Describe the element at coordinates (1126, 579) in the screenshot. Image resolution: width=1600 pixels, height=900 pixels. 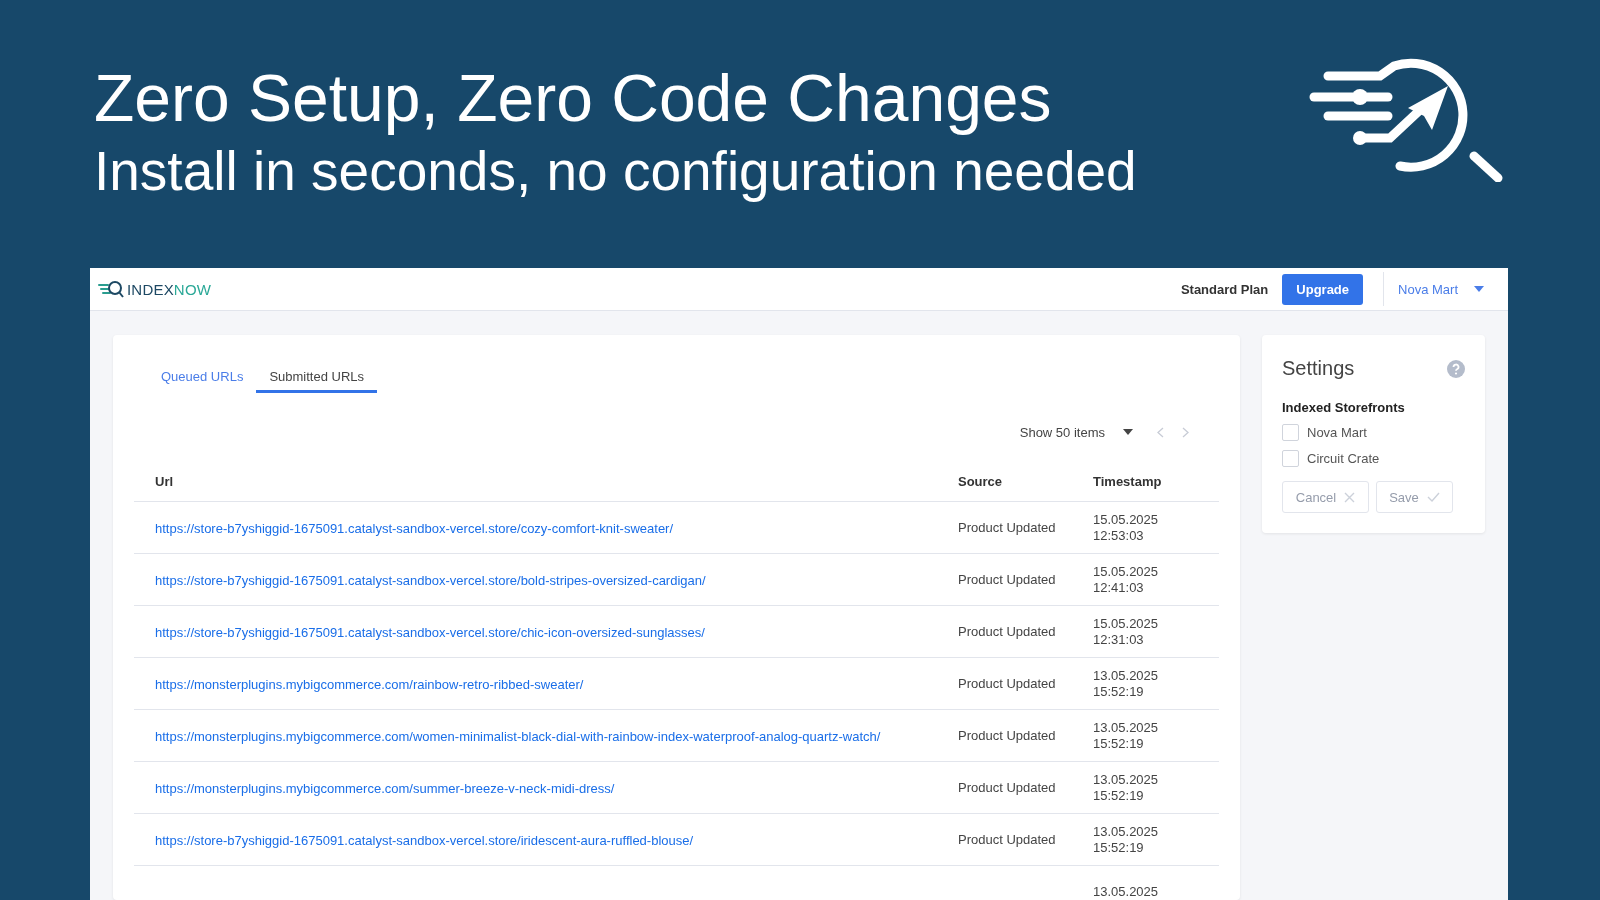
I see `table-cell-text: 15.05.2025 12:41:03` at that location.